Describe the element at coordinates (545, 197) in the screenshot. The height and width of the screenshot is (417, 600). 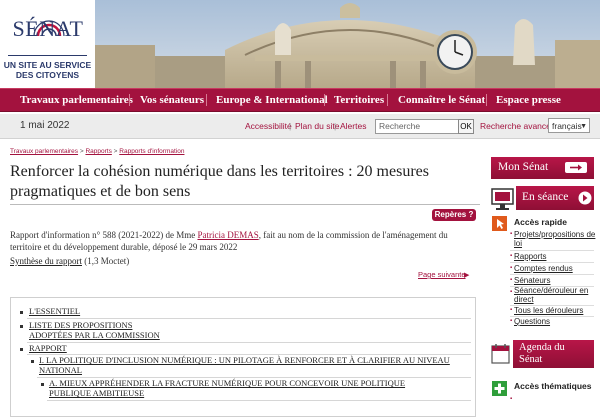
I see `en-seance-label: En séance` at that location.